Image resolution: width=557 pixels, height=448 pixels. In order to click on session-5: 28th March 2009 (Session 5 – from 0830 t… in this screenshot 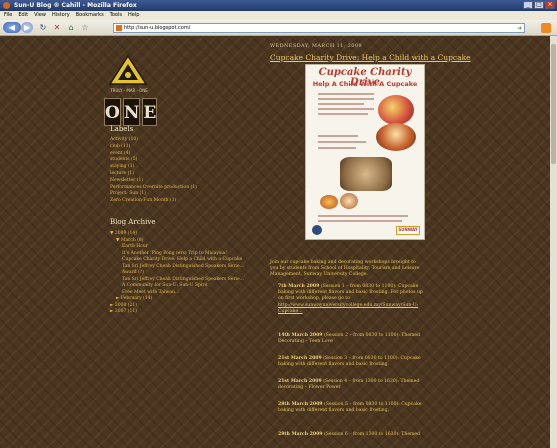, I will do `click(353, 408)`.